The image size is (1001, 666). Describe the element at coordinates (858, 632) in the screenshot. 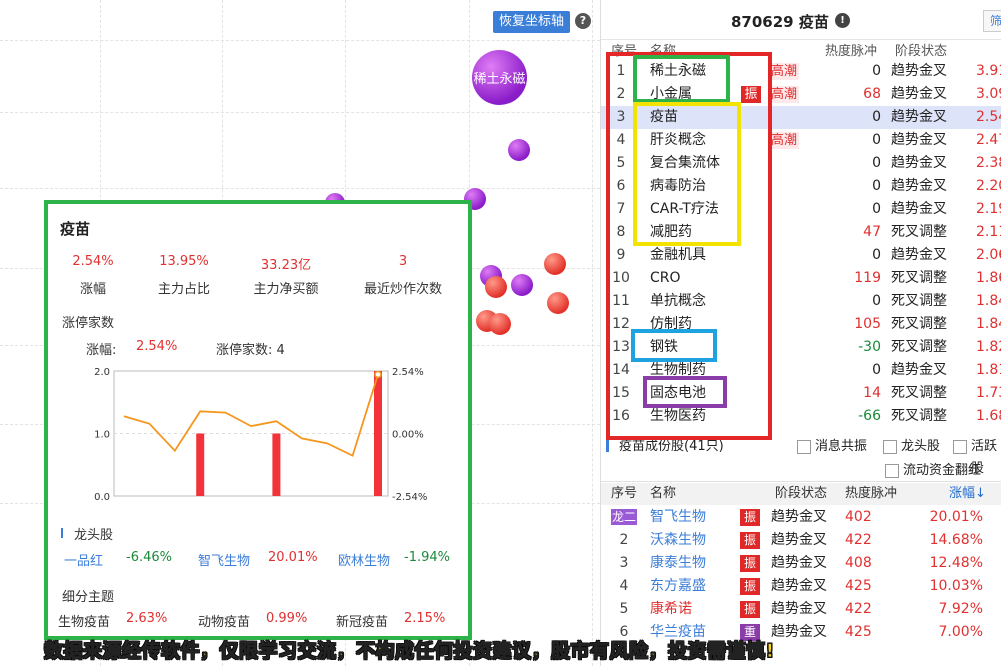

I see `heat-value: 425` at that location.